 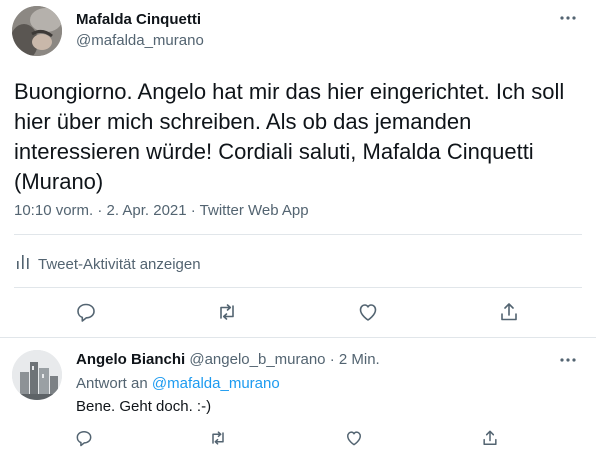 I want to click on timestamp: 2 Min., so click(x=359, y=359).